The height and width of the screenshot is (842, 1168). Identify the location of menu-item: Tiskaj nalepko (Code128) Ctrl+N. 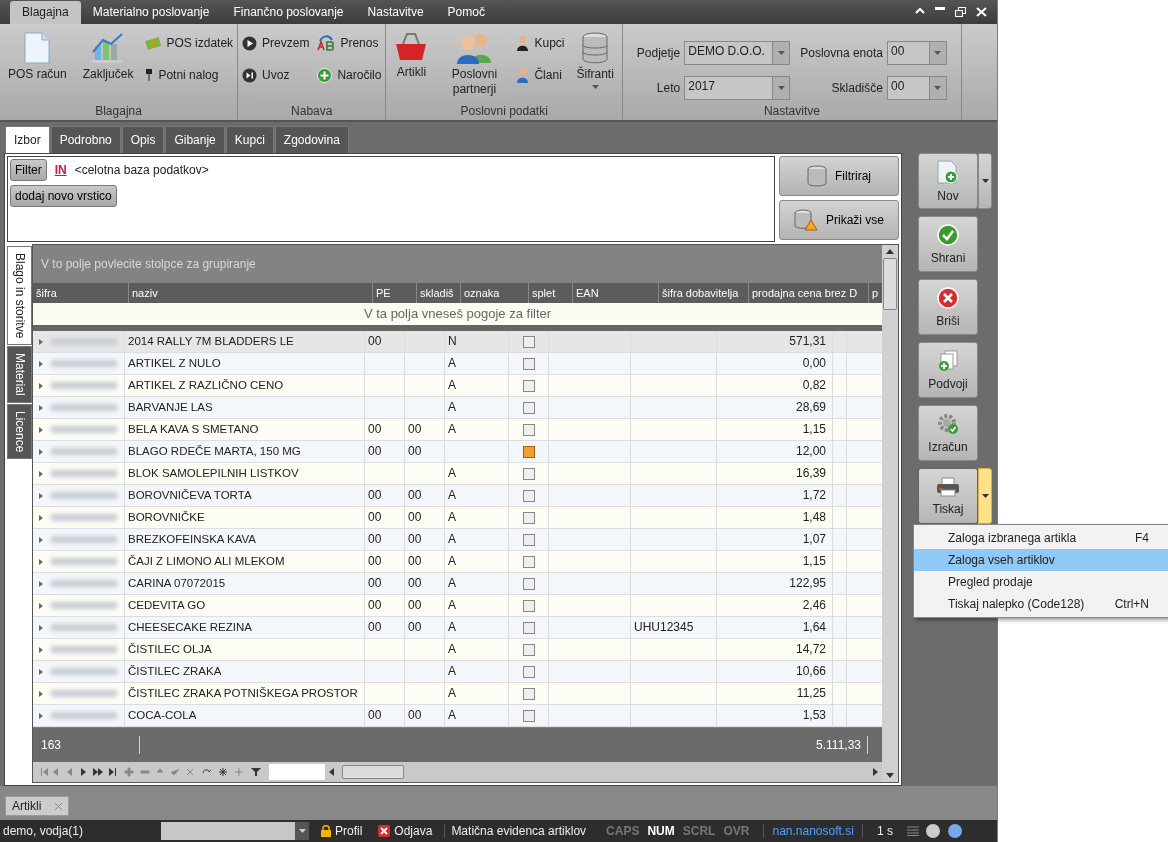
(1041, 604).